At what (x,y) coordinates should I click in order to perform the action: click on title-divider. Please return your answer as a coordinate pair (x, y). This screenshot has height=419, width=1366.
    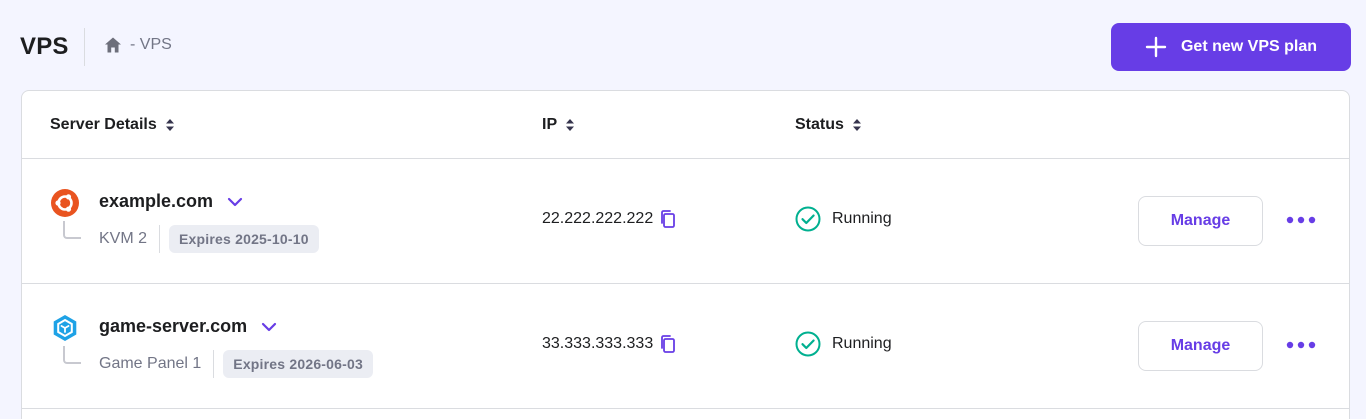
    Looking at the image, I should click on (84, 47).